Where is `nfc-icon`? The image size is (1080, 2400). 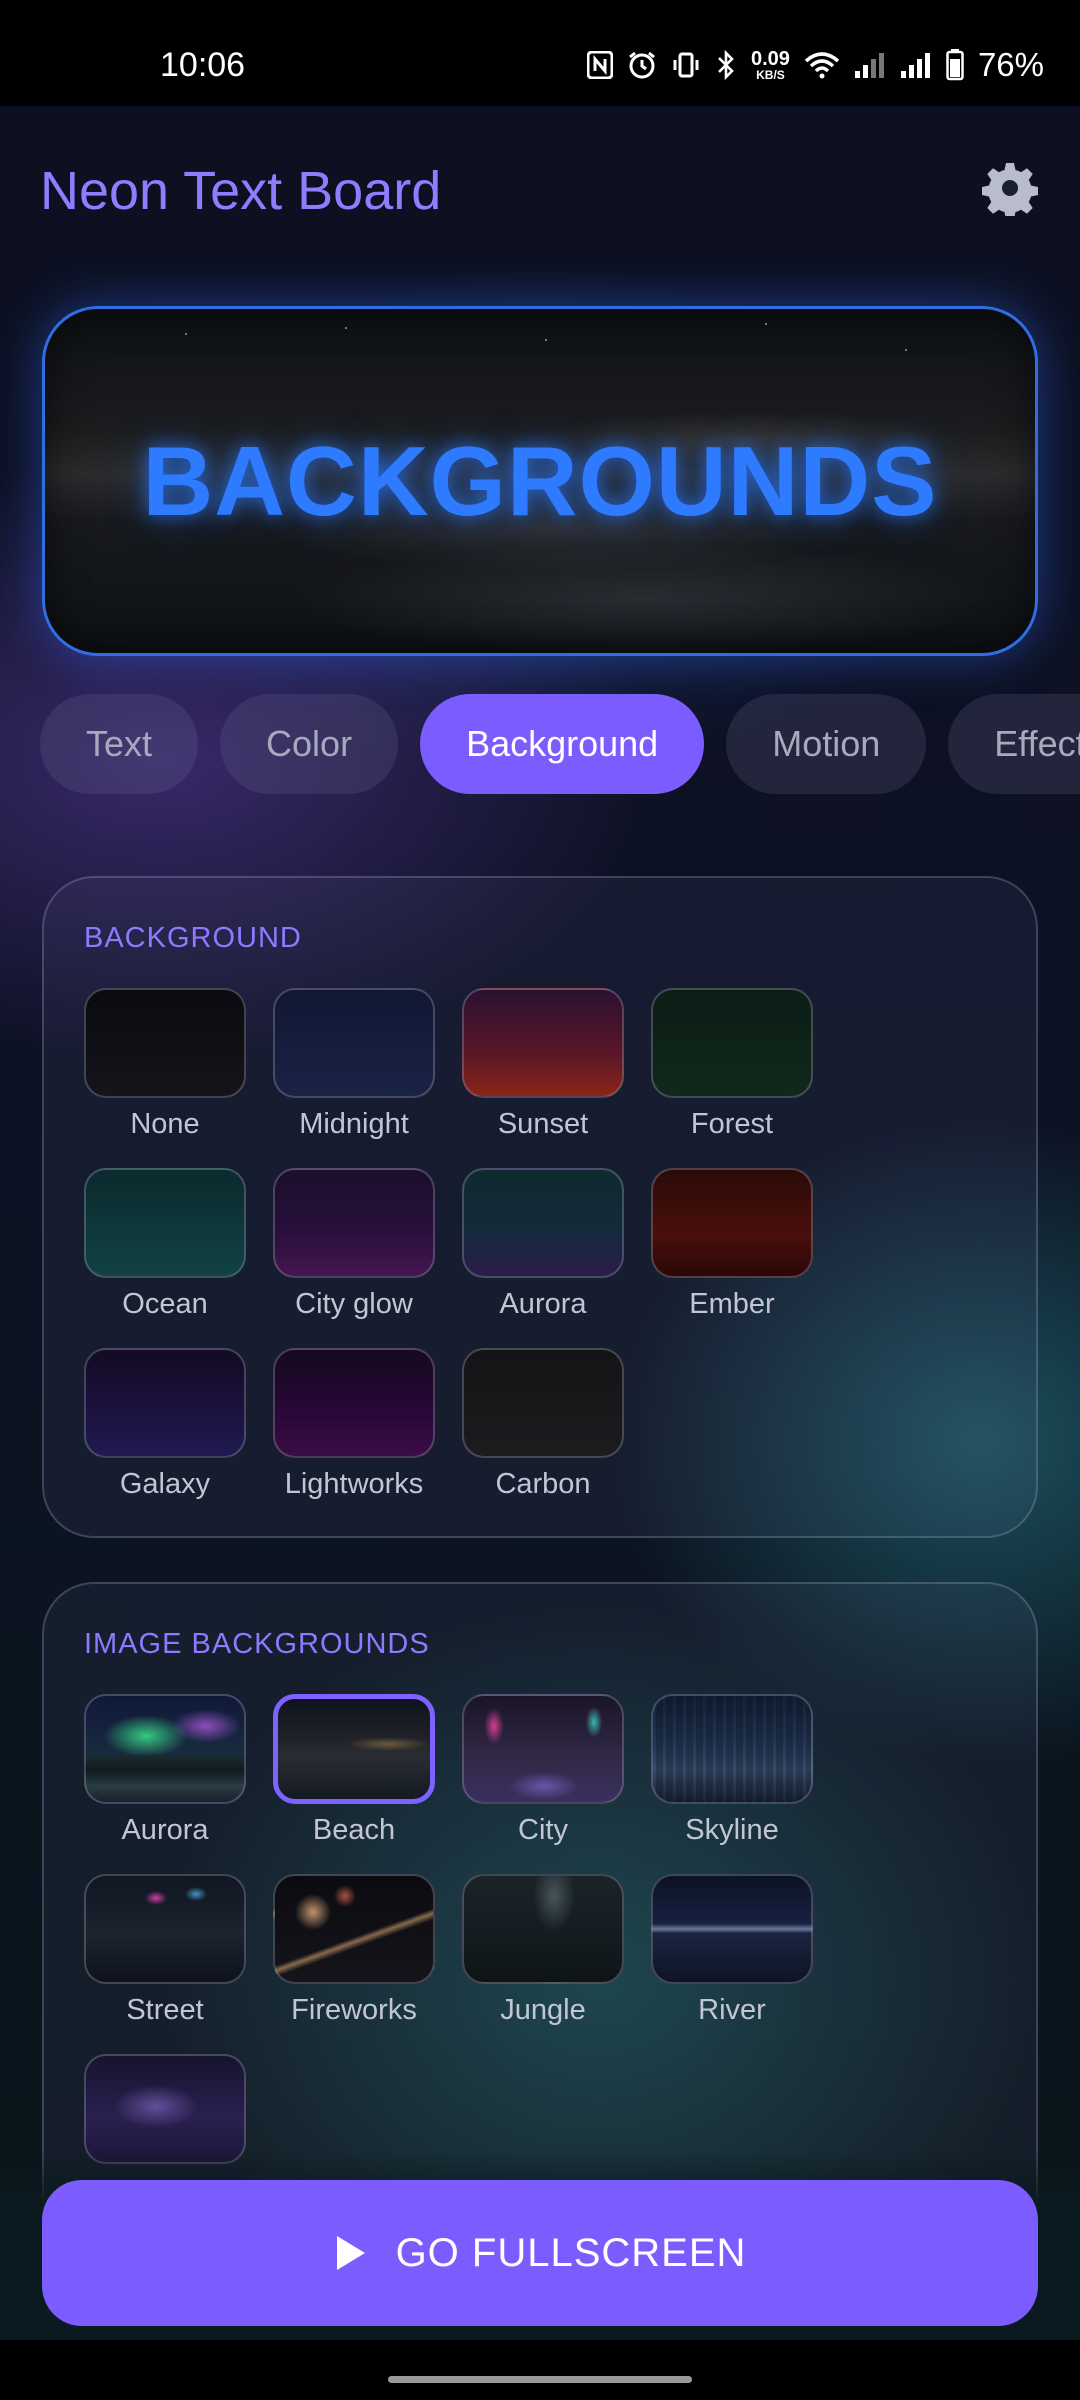
nfc-icon is located at coordinates (600, 65).